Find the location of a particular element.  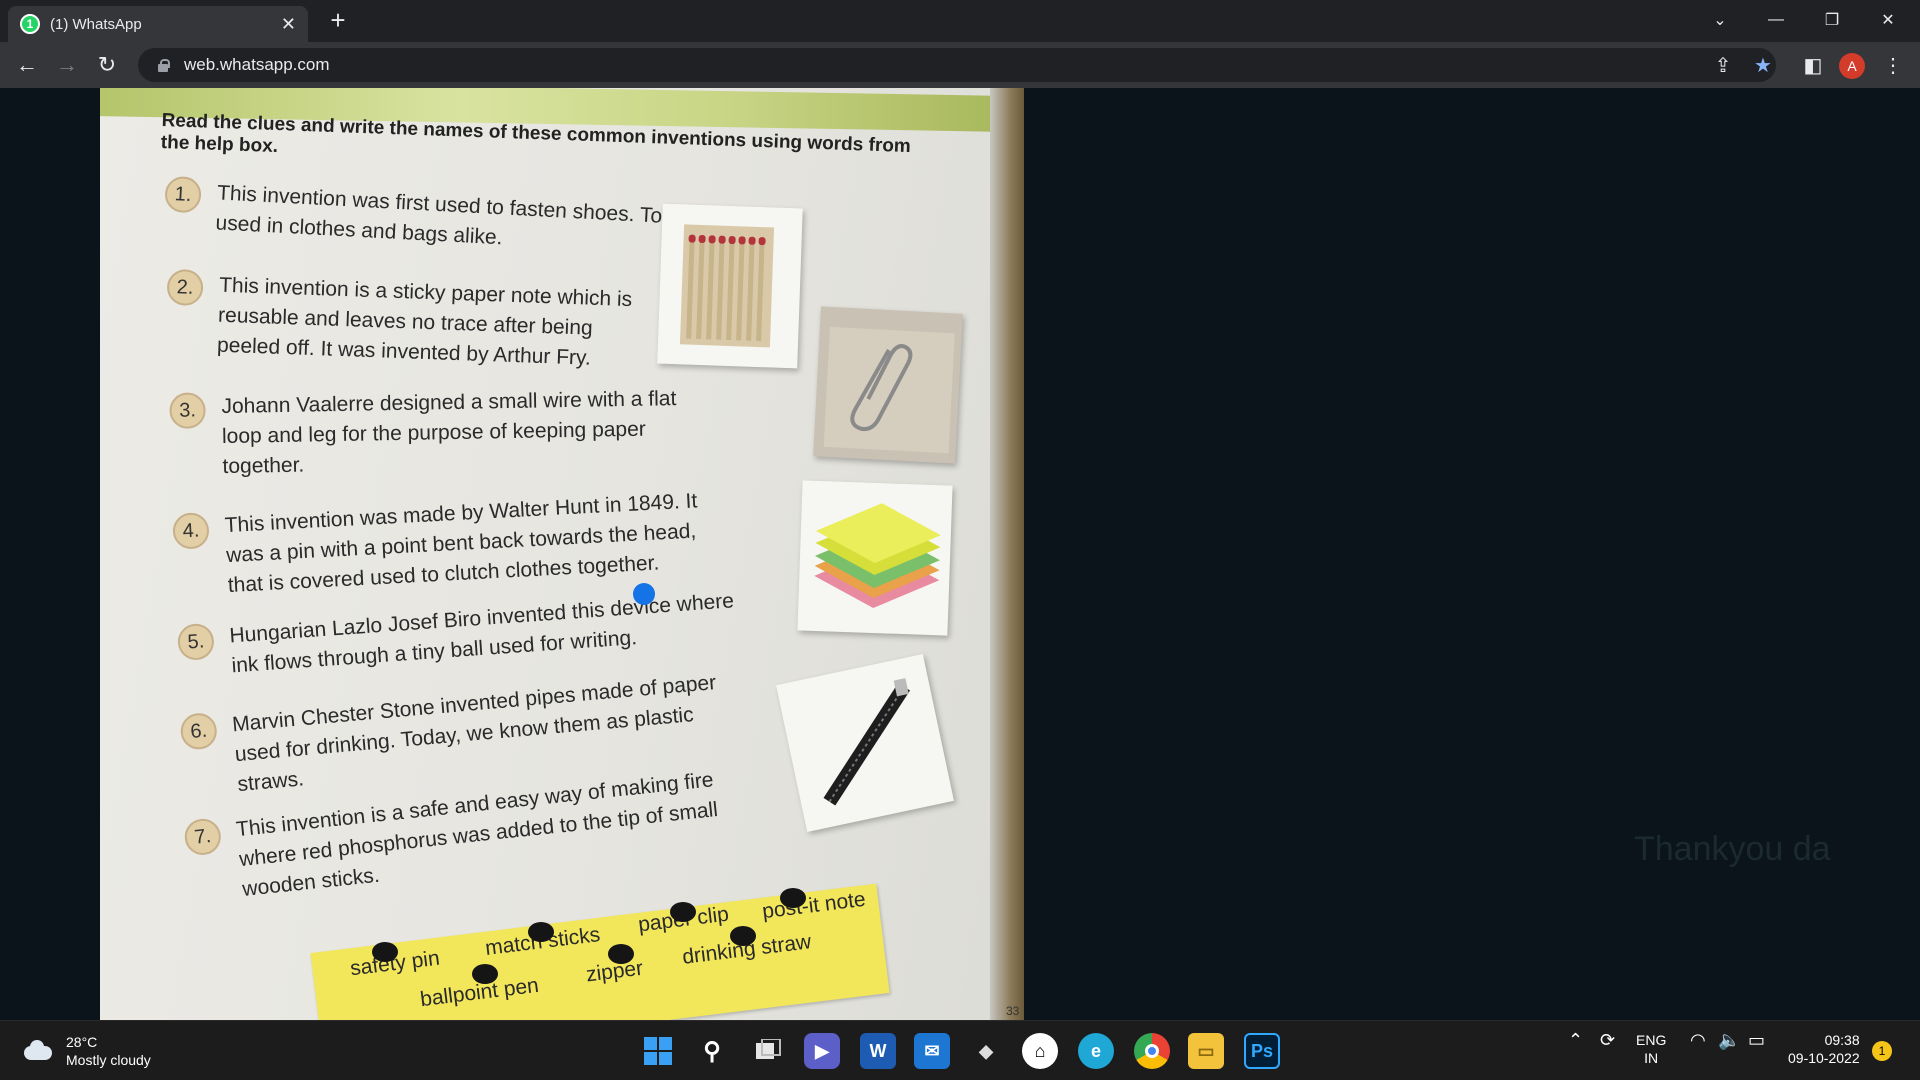

volume-icon: 🔈 is located at coordinates (1729, 1040).